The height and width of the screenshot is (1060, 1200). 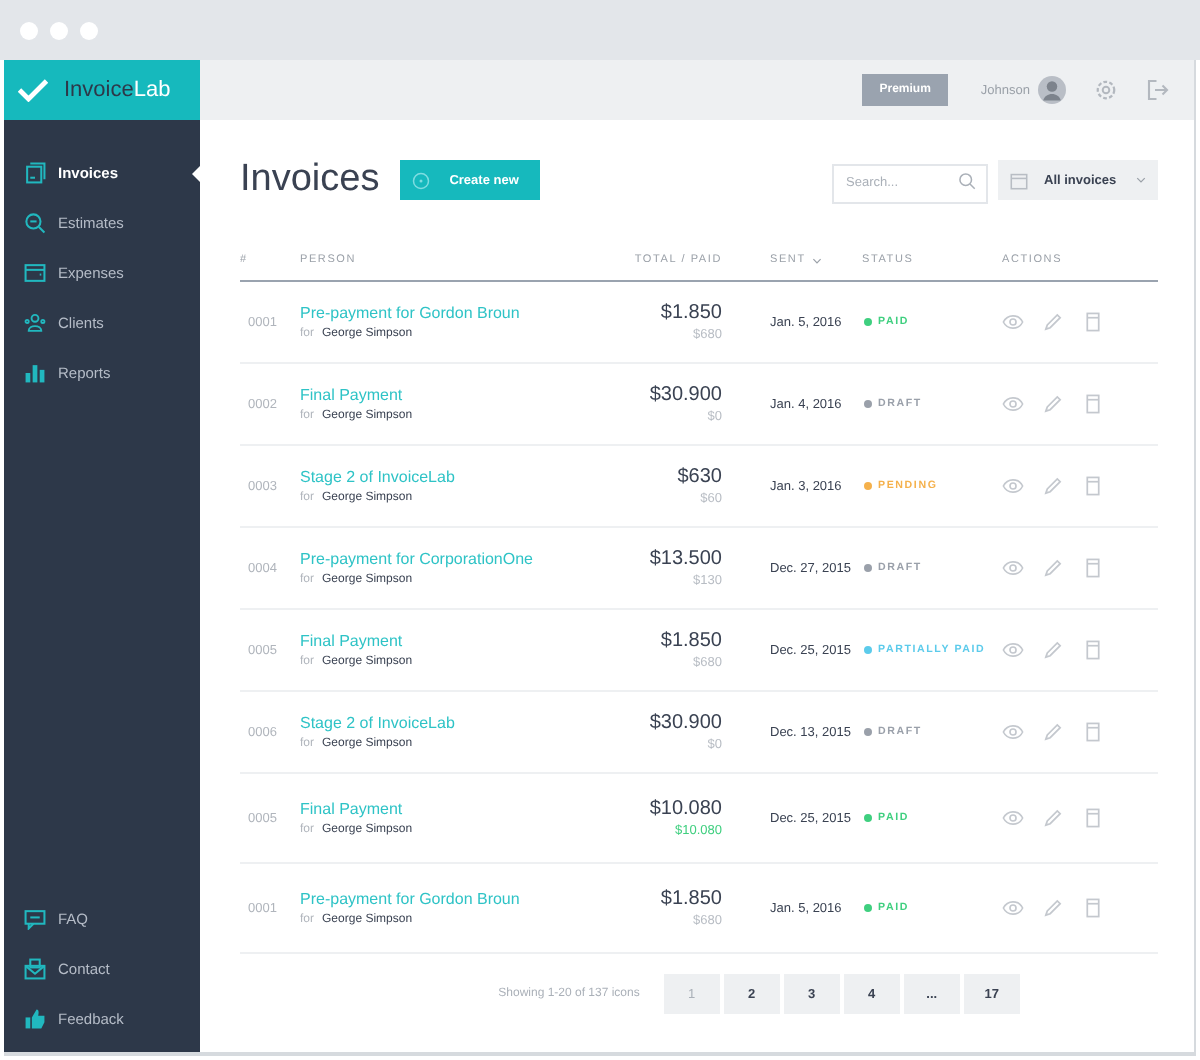 I want to click on settings-icon, so click(x=1106, y=90).